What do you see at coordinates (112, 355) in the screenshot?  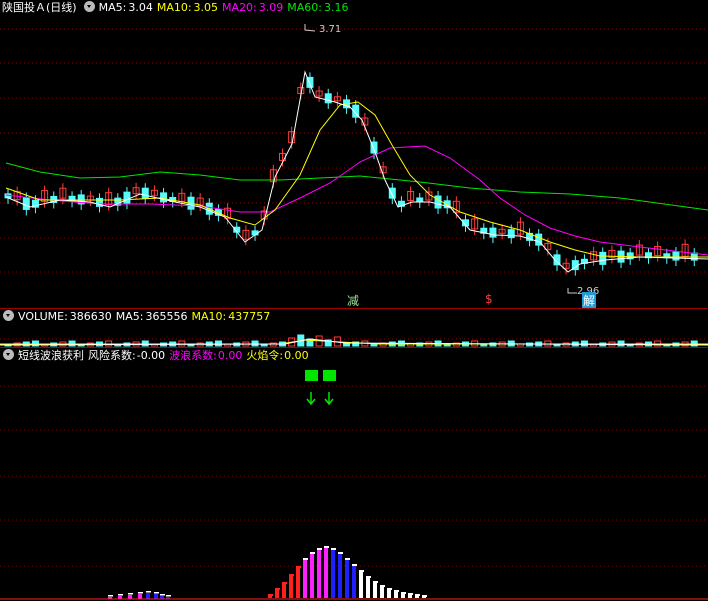 I see `risk-label: 风险系数:` at bounding box center [112, 355].